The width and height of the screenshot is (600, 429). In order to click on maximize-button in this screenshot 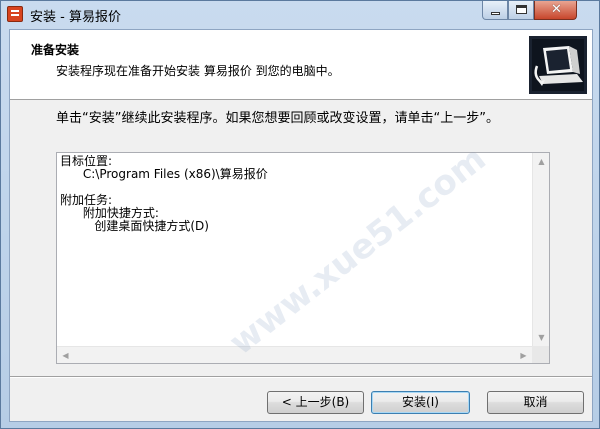, I will do `click(521, 10)`.